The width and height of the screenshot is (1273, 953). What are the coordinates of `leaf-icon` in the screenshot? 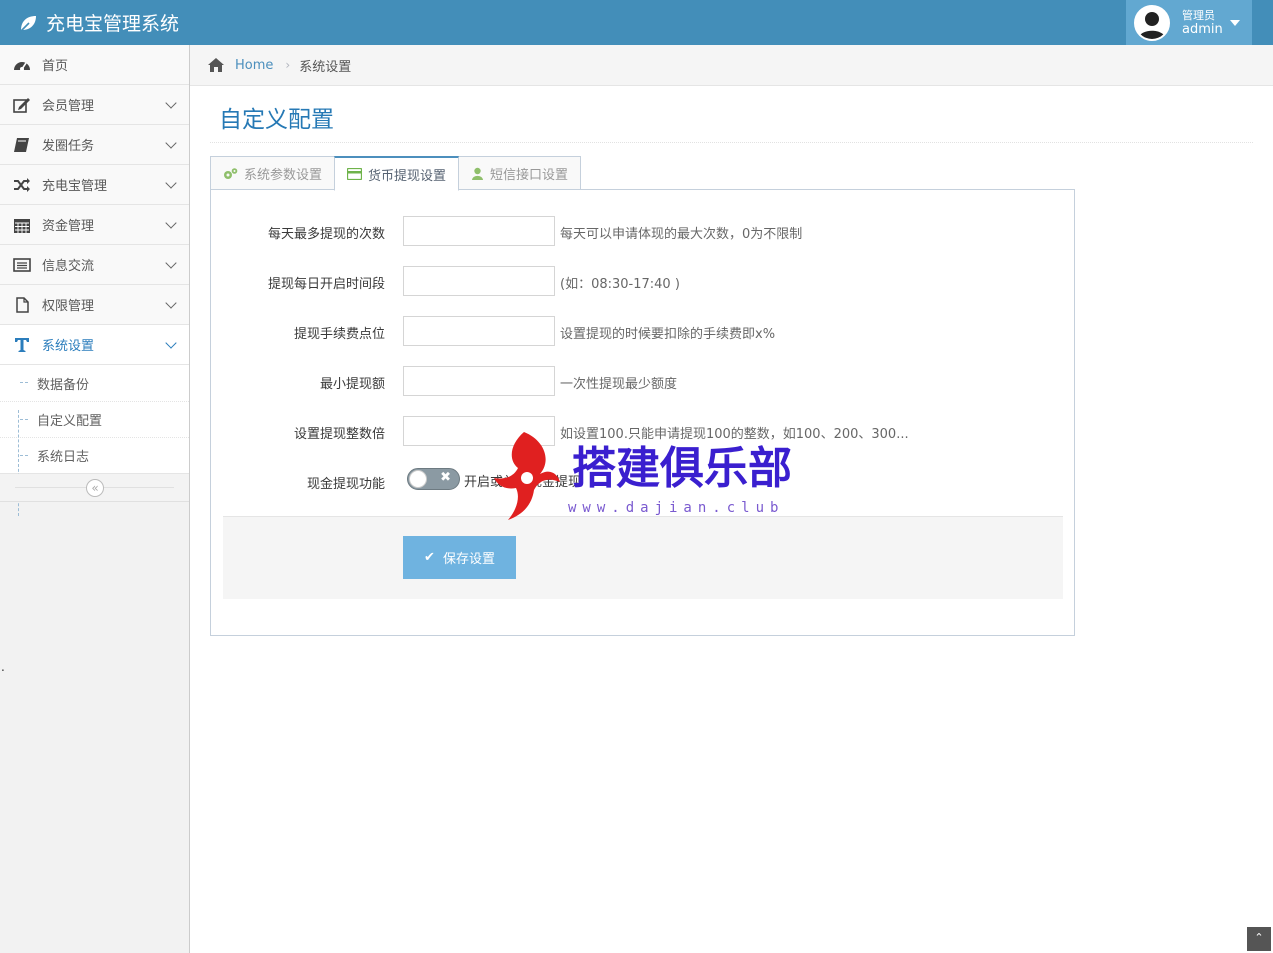 It's located at (27, 24).